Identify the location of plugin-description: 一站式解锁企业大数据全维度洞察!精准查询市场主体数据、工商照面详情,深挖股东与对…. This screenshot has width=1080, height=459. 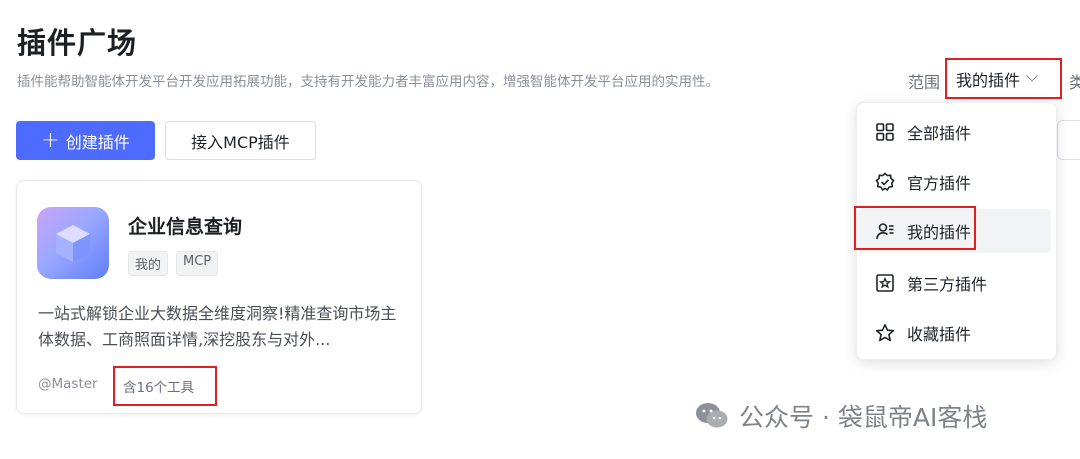
(217, 326).